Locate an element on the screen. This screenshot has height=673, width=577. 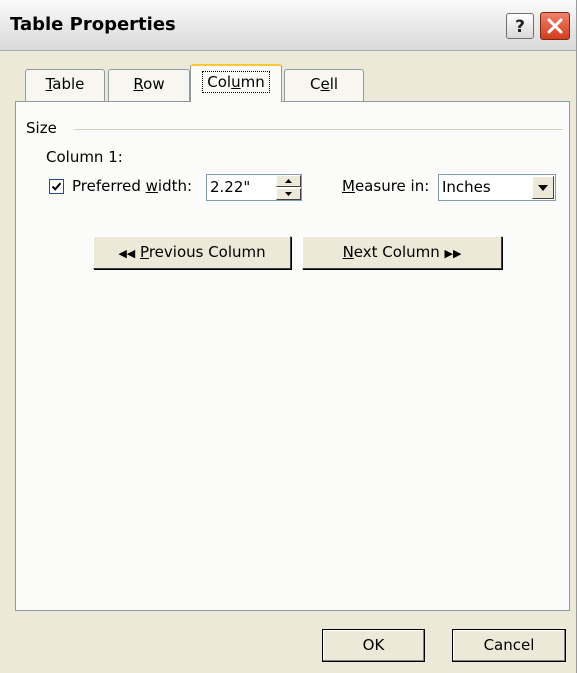
preferred-width-label: Preferred width: is located at coordinates (132, 186).